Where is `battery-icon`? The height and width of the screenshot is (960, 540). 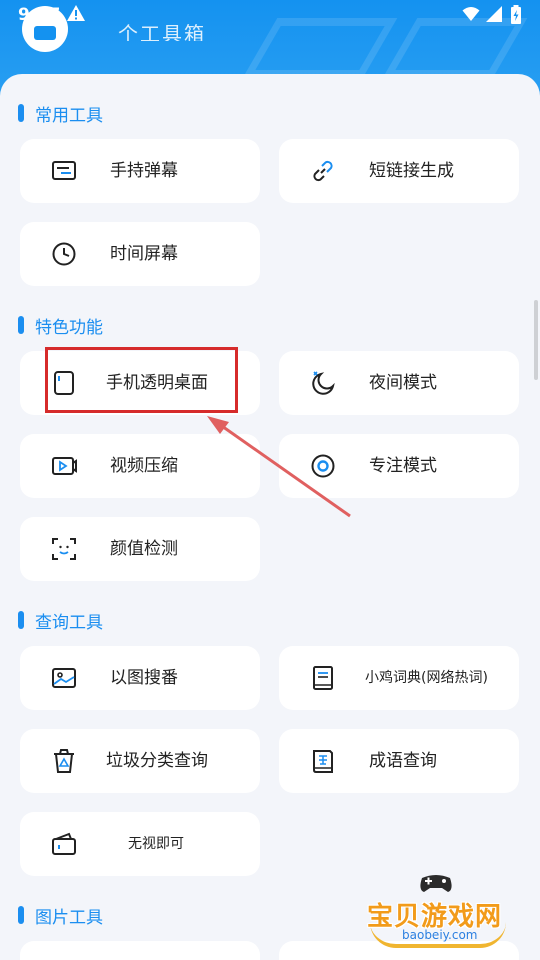 battery-icon is located at coordinates (516, 17).